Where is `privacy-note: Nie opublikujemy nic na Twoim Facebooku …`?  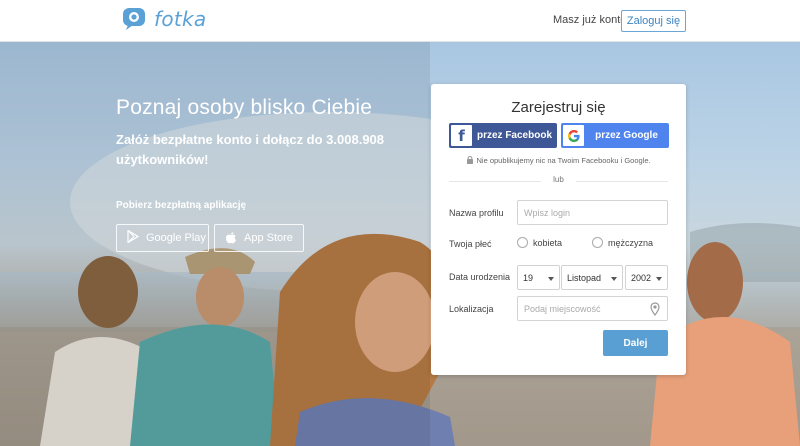
privacy-note: Nie opublikujemy nic na Twoim Facebooku … is located at coordinates (558, 160).